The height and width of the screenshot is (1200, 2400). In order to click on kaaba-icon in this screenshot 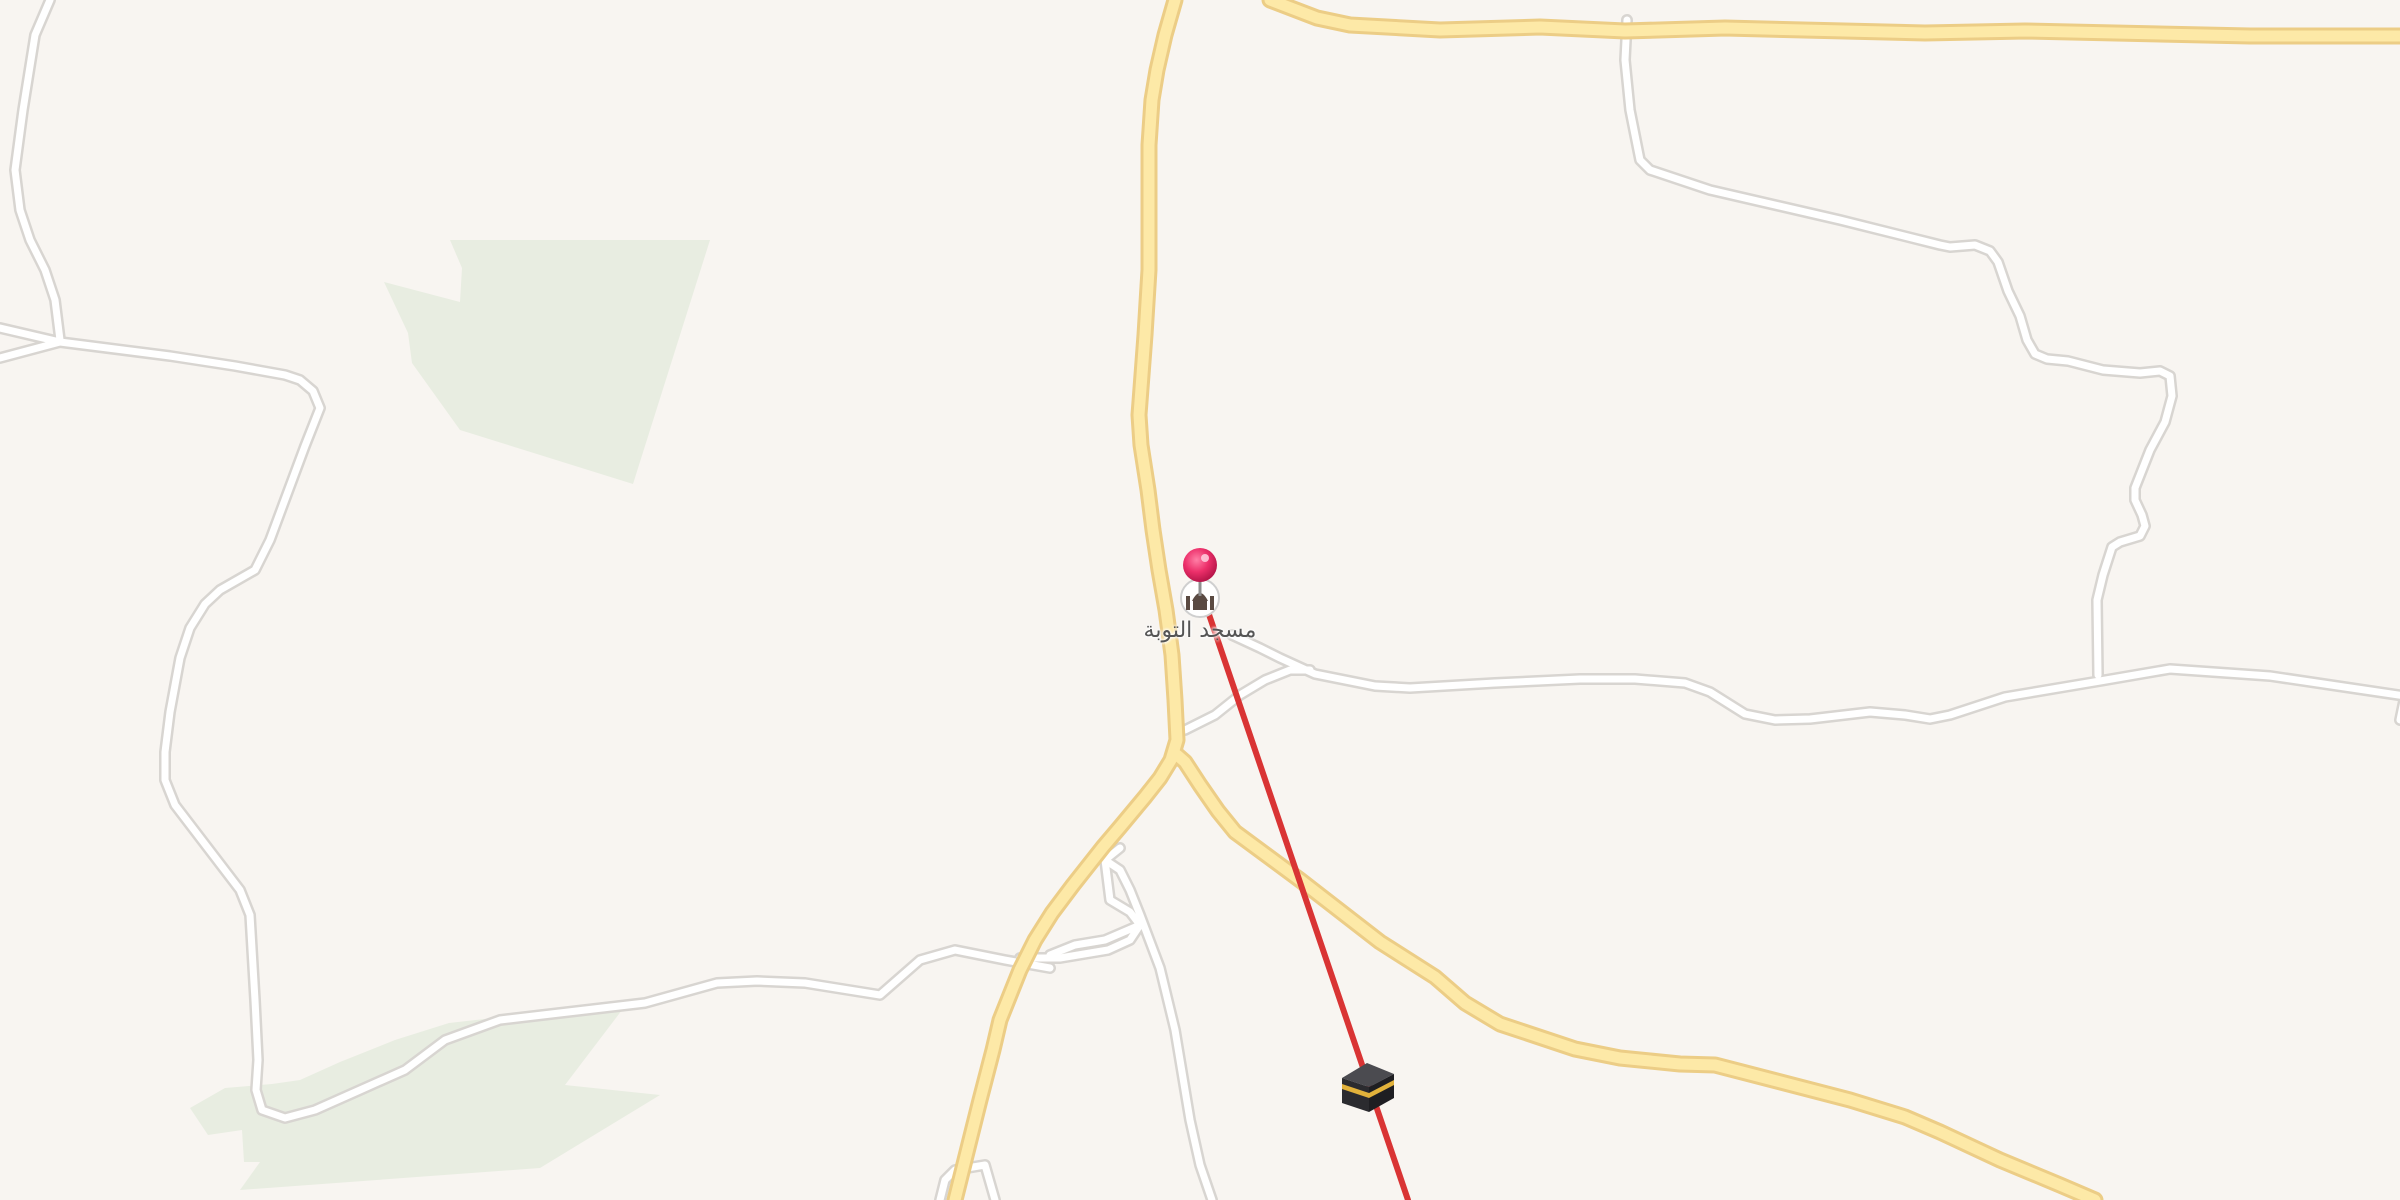, I will do `click(1368, 735)`.